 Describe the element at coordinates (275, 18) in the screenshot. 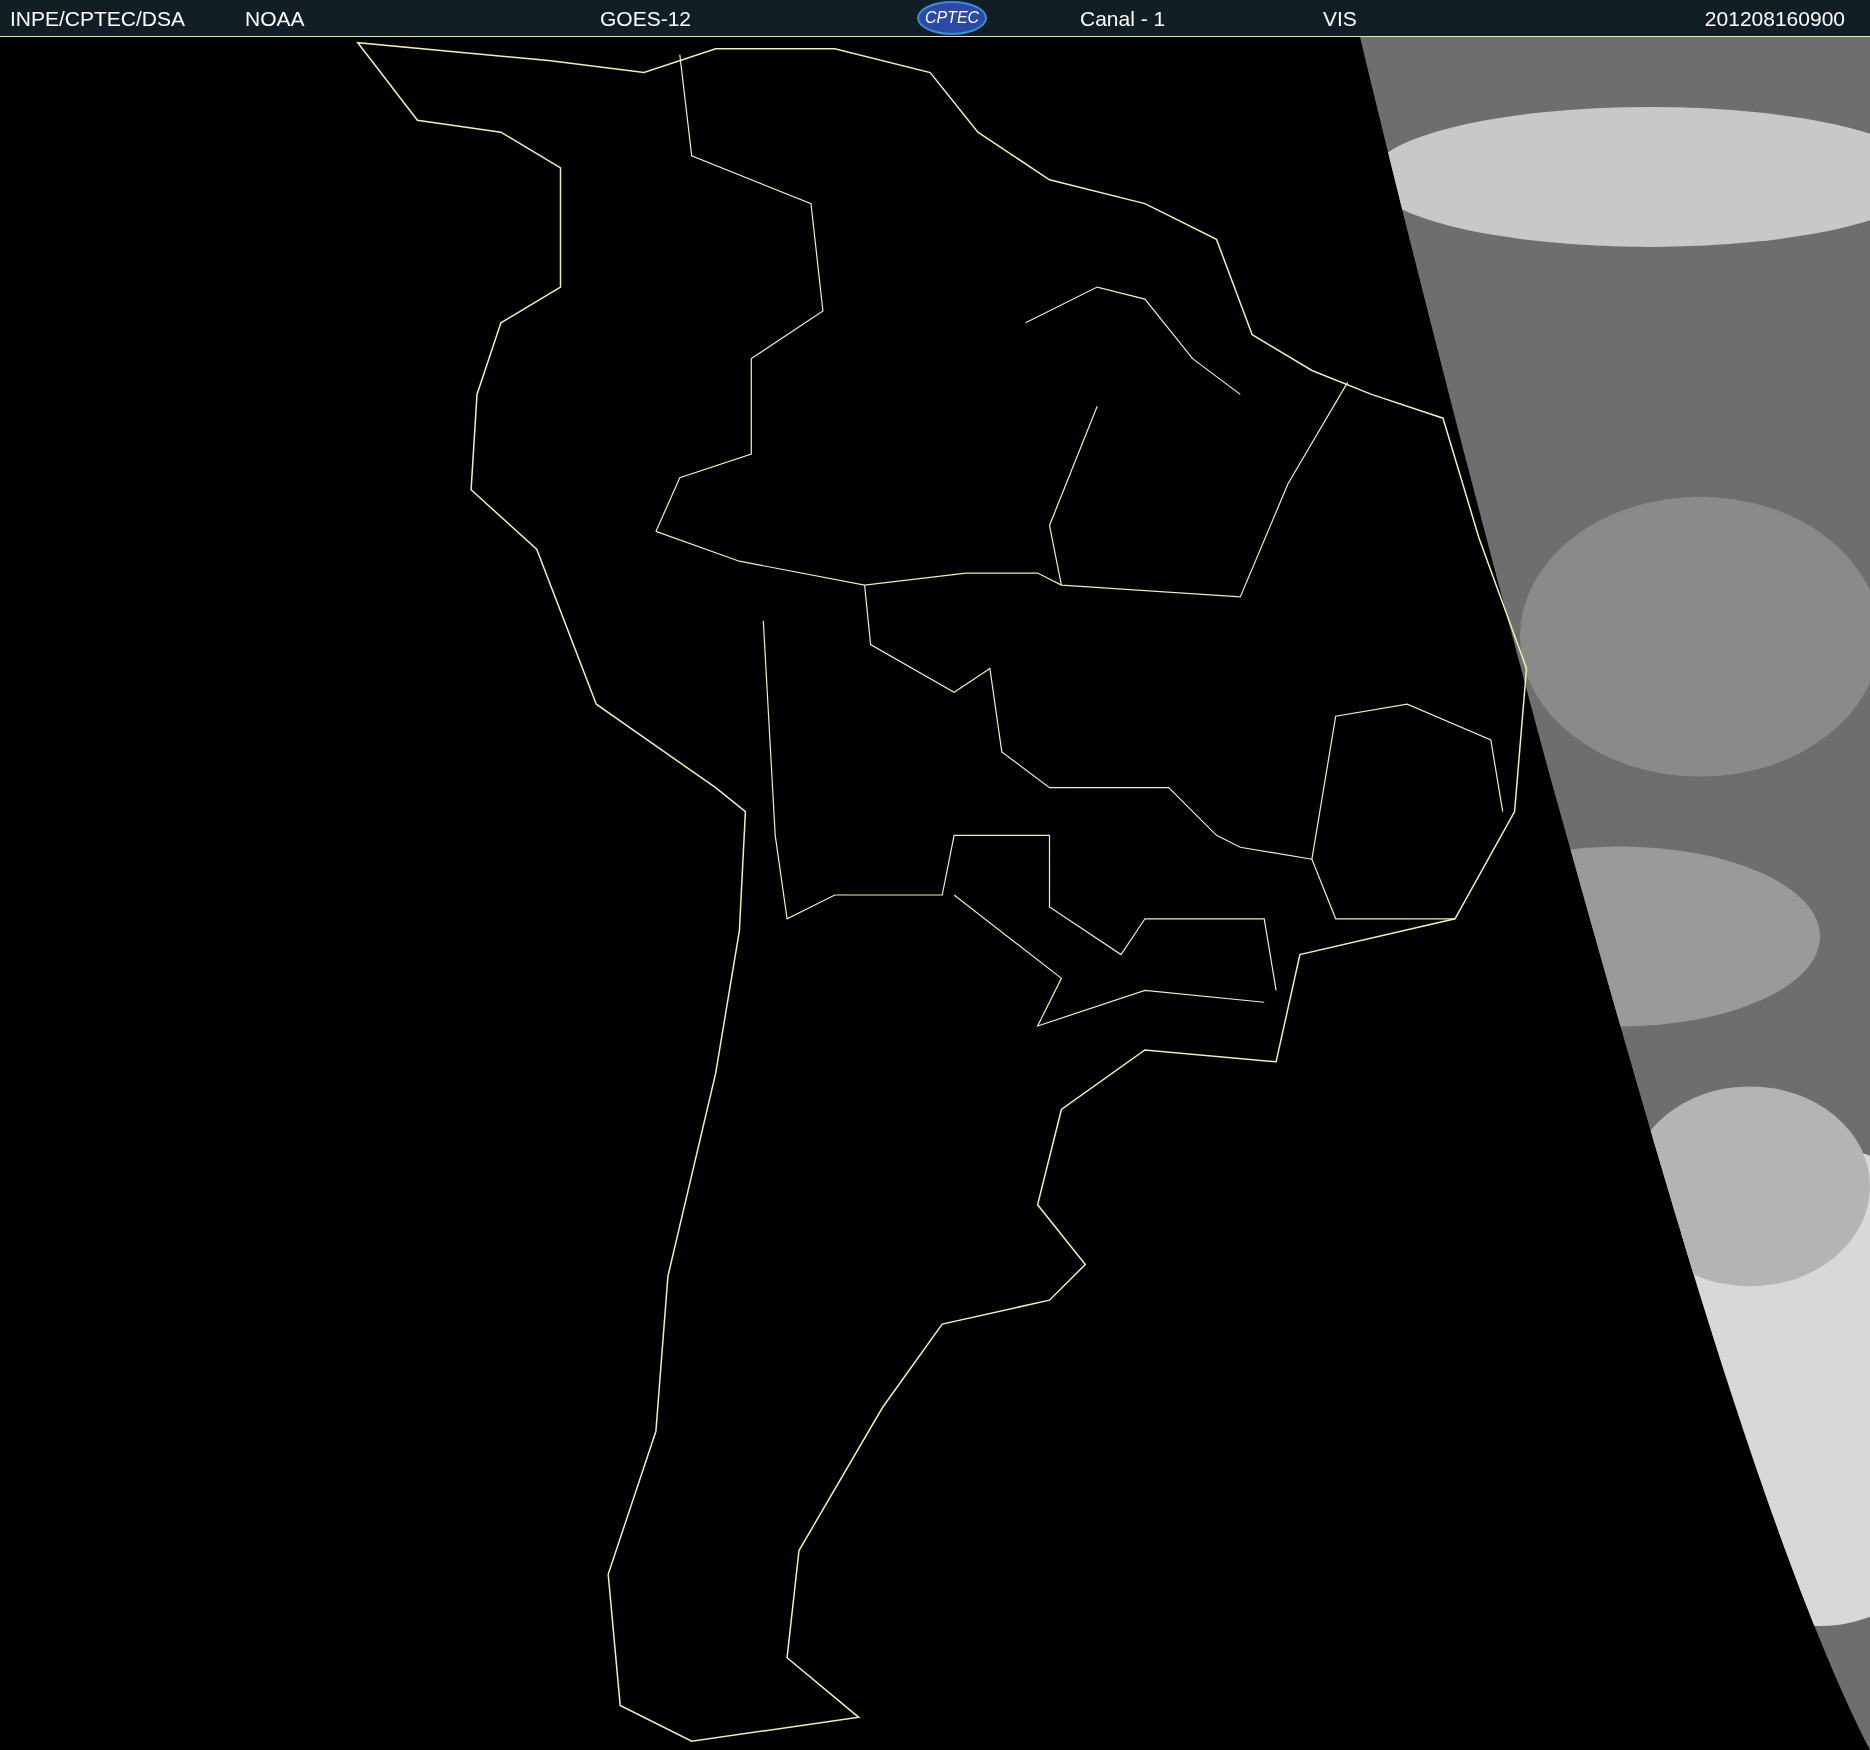

I see `header-label: NOAA` at that location.